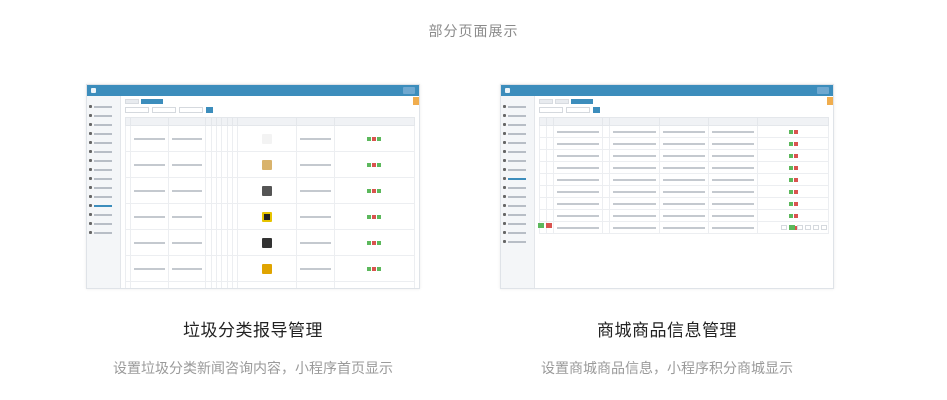 This screenshot has height=400, width=947. Describe the element at coordinates (667, 331) in the screenshot. I see `card-title: 商城商品信息管理` at that location.